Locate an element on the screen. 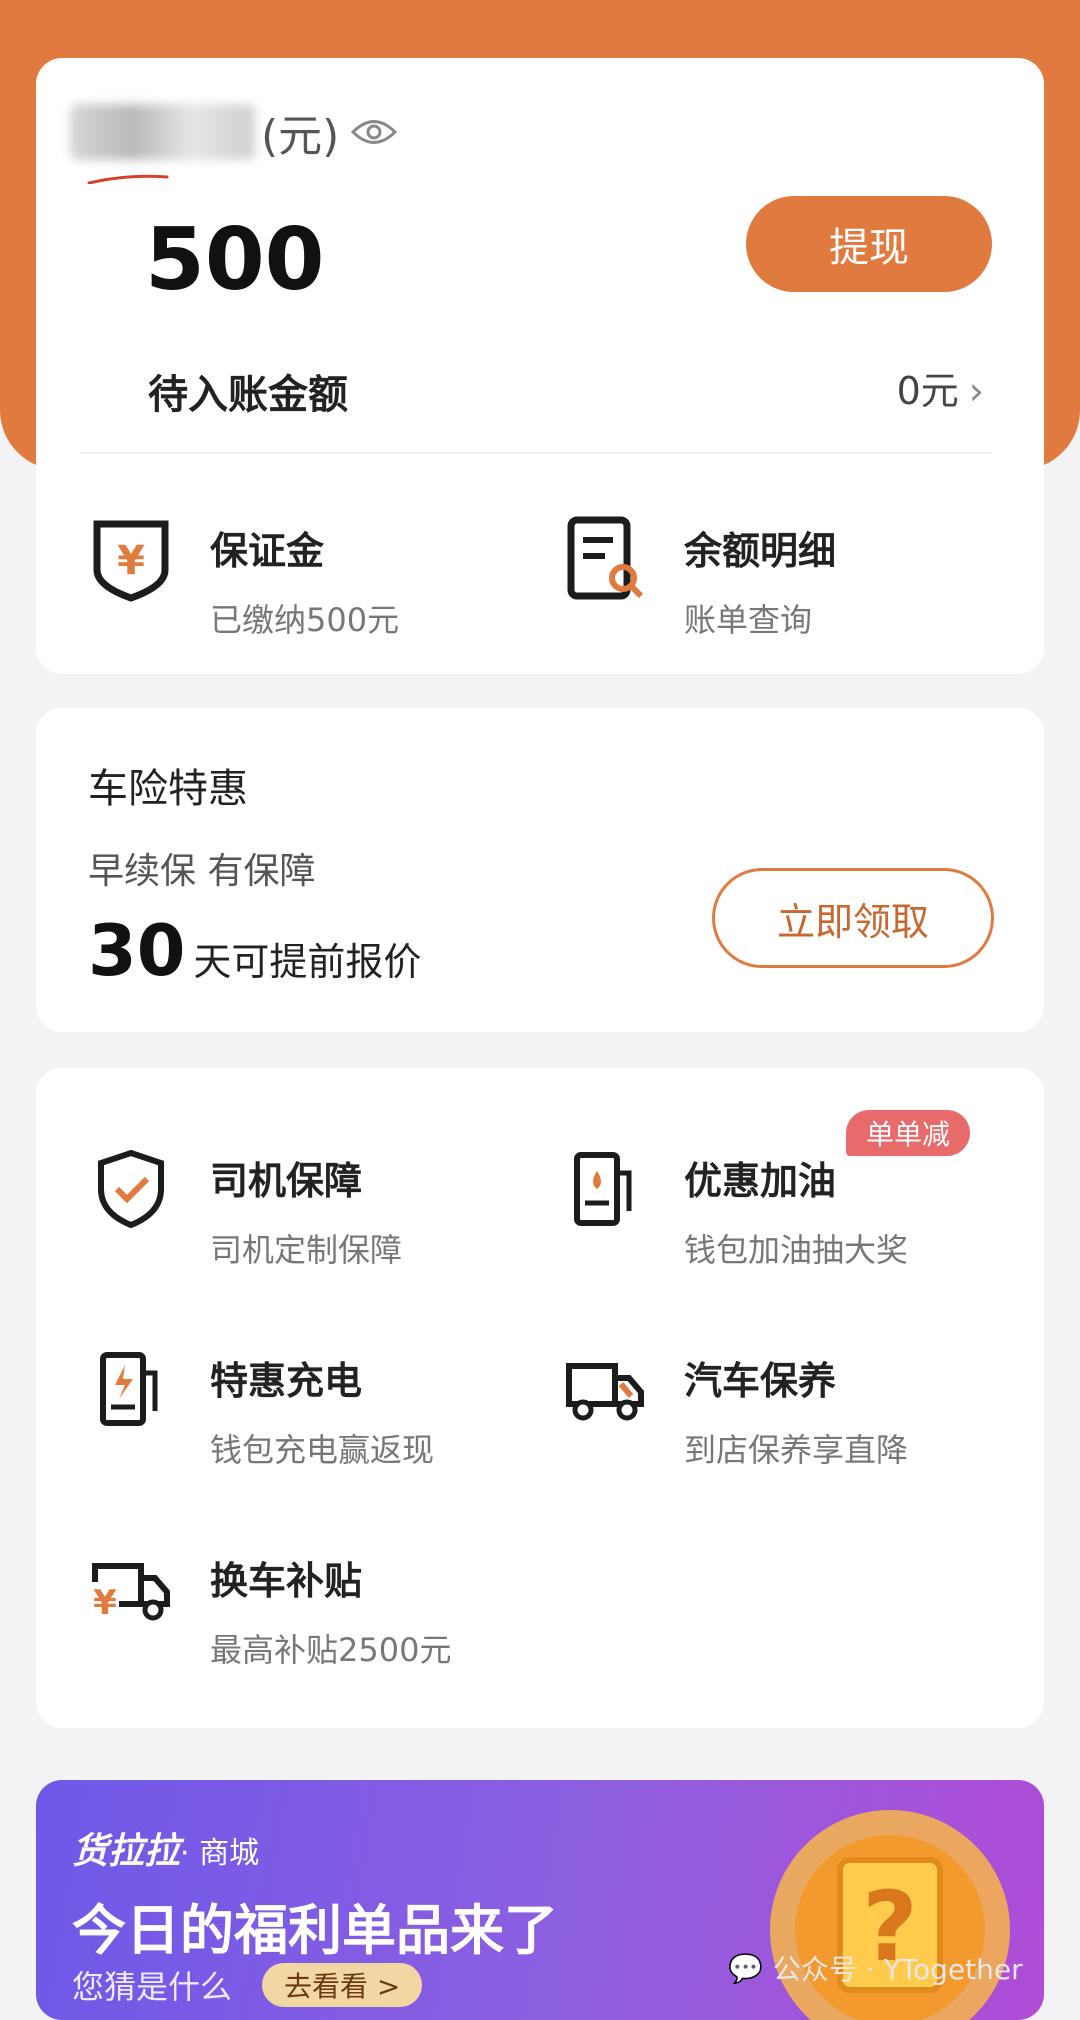 The height and width of the screenshot is (2020, 1080). shield-yuan-icon: ¥ is located at coordinates (131, 559).